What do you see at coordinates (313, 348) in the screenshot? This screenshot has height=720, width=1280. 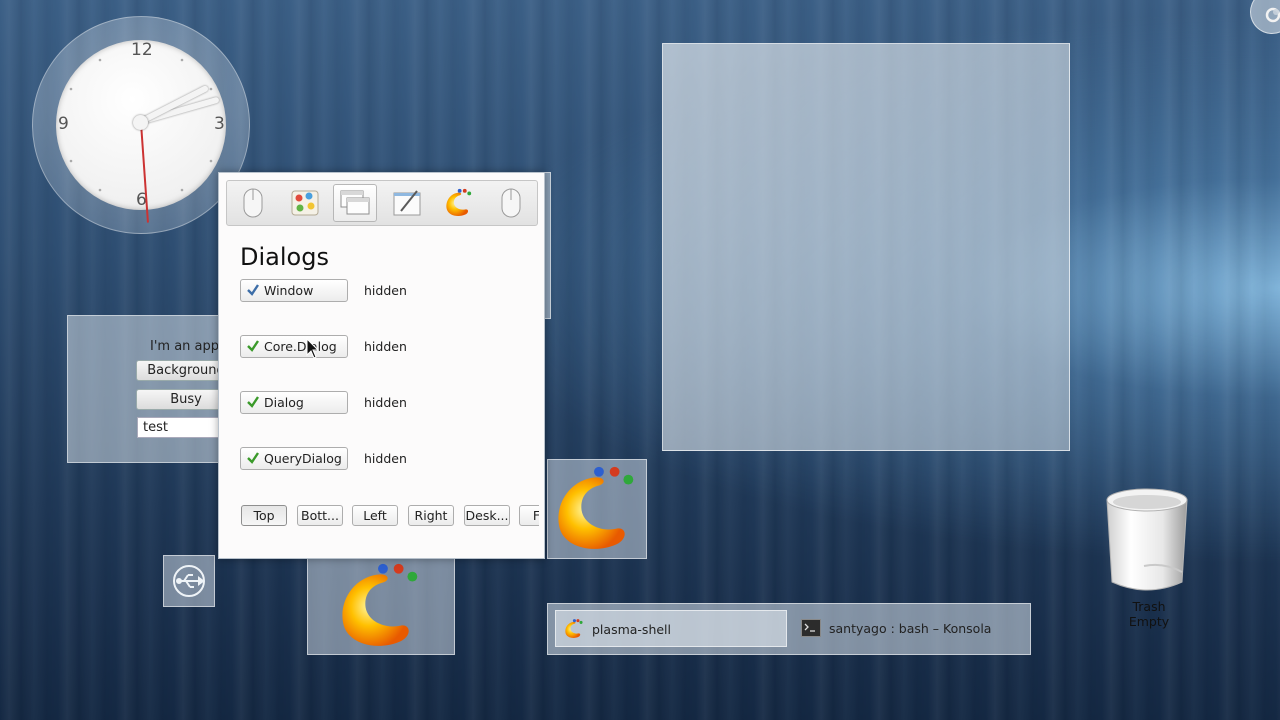 I see `mouse-cursor-icon` at bounding box center [313, 348].